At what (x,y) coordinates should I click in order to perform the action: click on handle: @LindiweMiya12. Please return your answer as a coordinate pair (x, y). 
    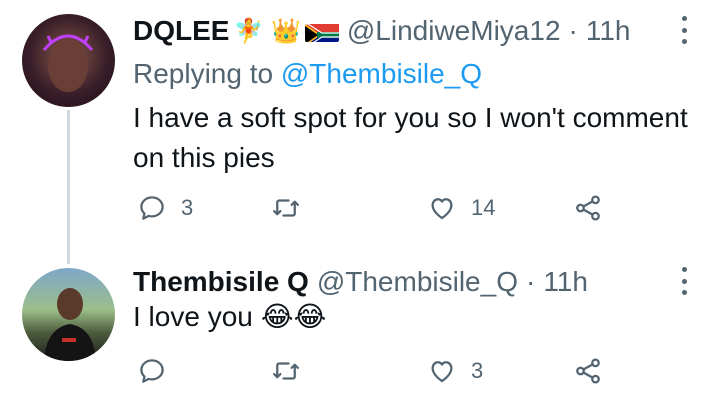
    Looking at the image, I should click on (454, 31).